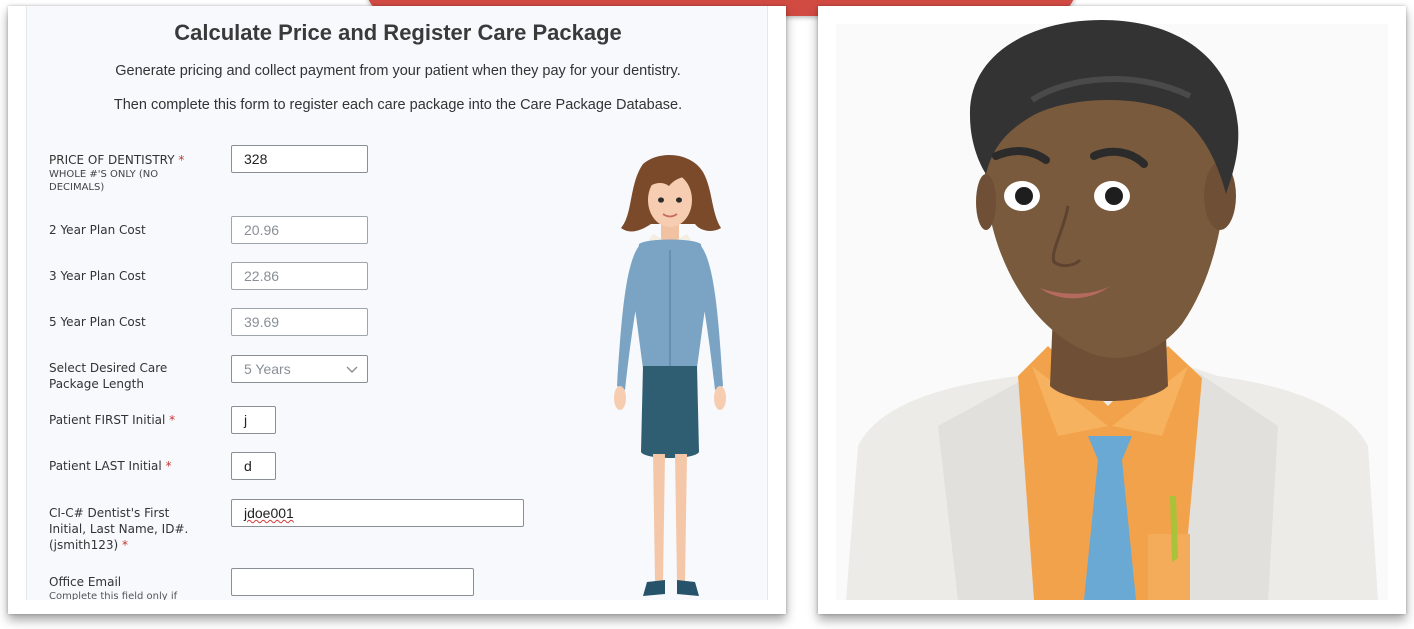 The width and height of the screenshot is (1414, 629). Describe the element at coordinates (97, 230) in the screenshot. I see `plan-2yr-label: 2 Year Plan Cost` at that location.